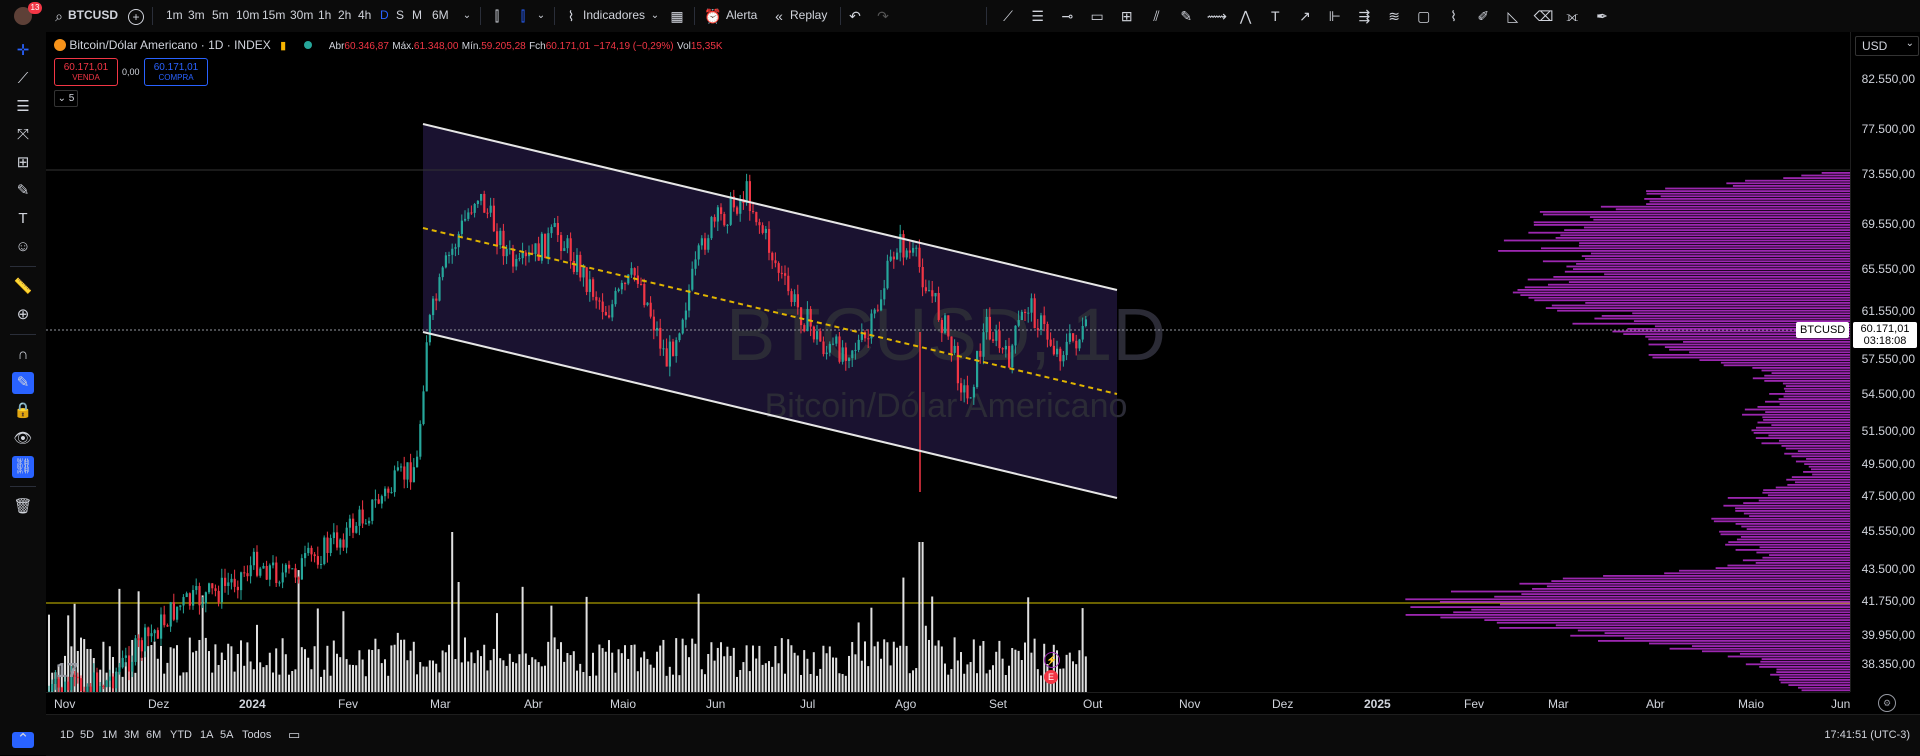 This screenshot has width=1920, height=756. What do you see at coordinates (153, 735) in the screenshot?
I see `range-6m: 6M` at bounding box center [153, 735].